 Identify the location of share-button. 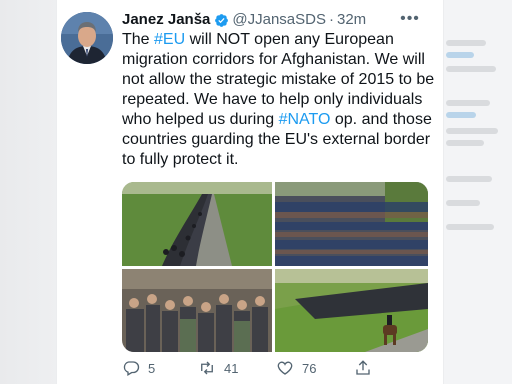
(363, 368).